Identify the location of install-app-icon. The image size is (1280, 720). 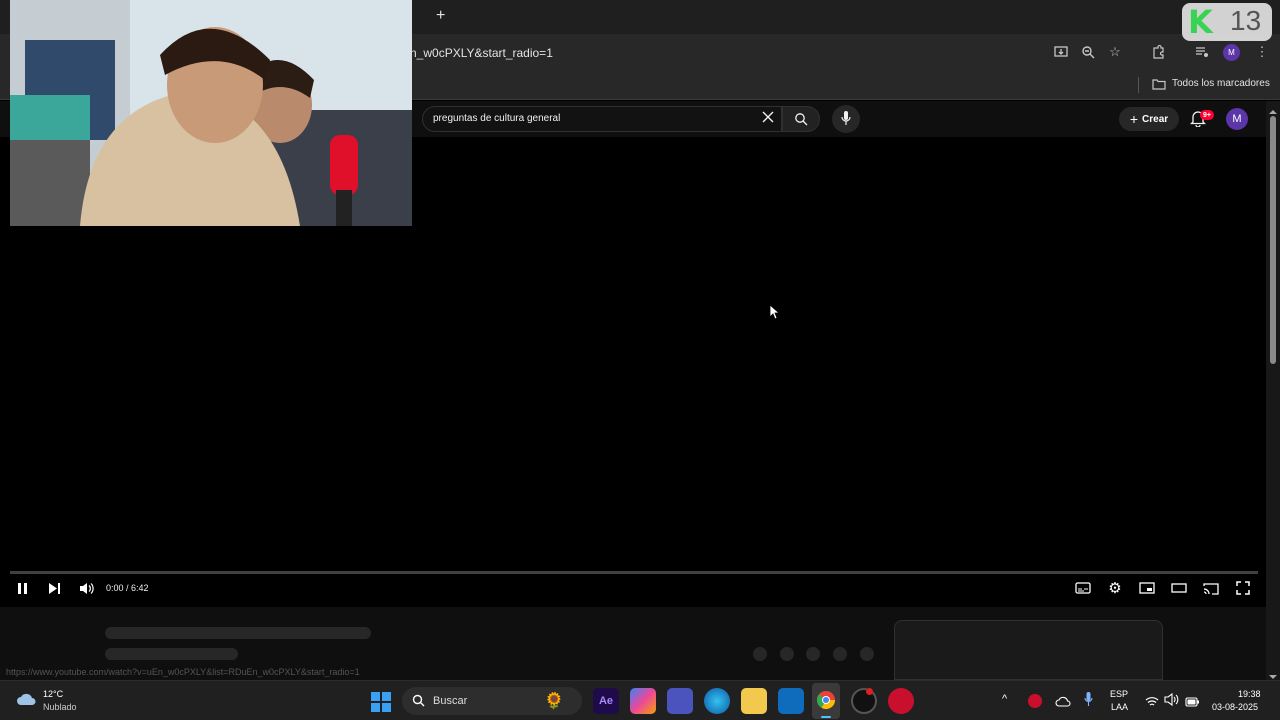
(1061, 52).